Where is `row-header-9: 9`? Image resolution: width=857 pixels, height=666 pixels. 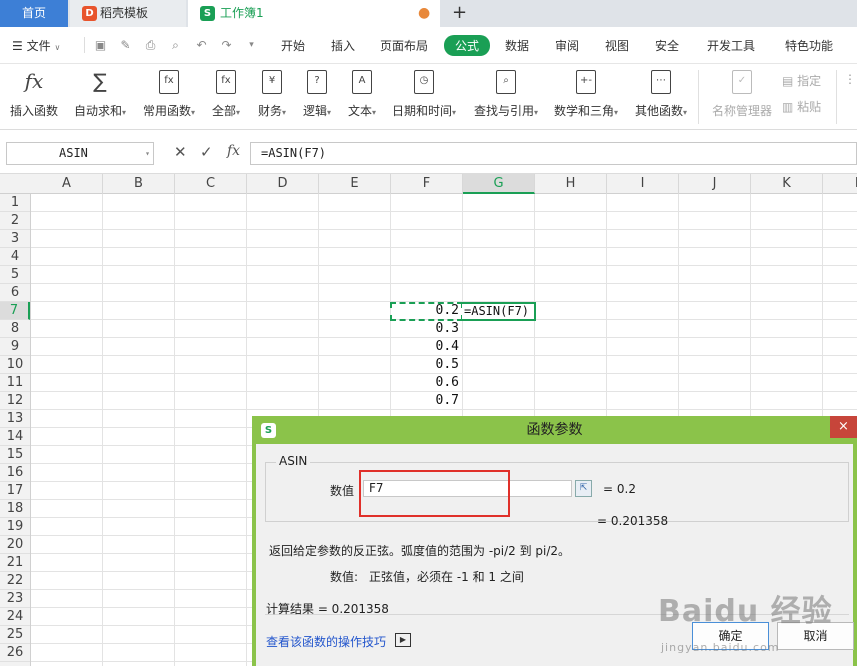
row-header-9: 9 is located at coordinates (15, 347).